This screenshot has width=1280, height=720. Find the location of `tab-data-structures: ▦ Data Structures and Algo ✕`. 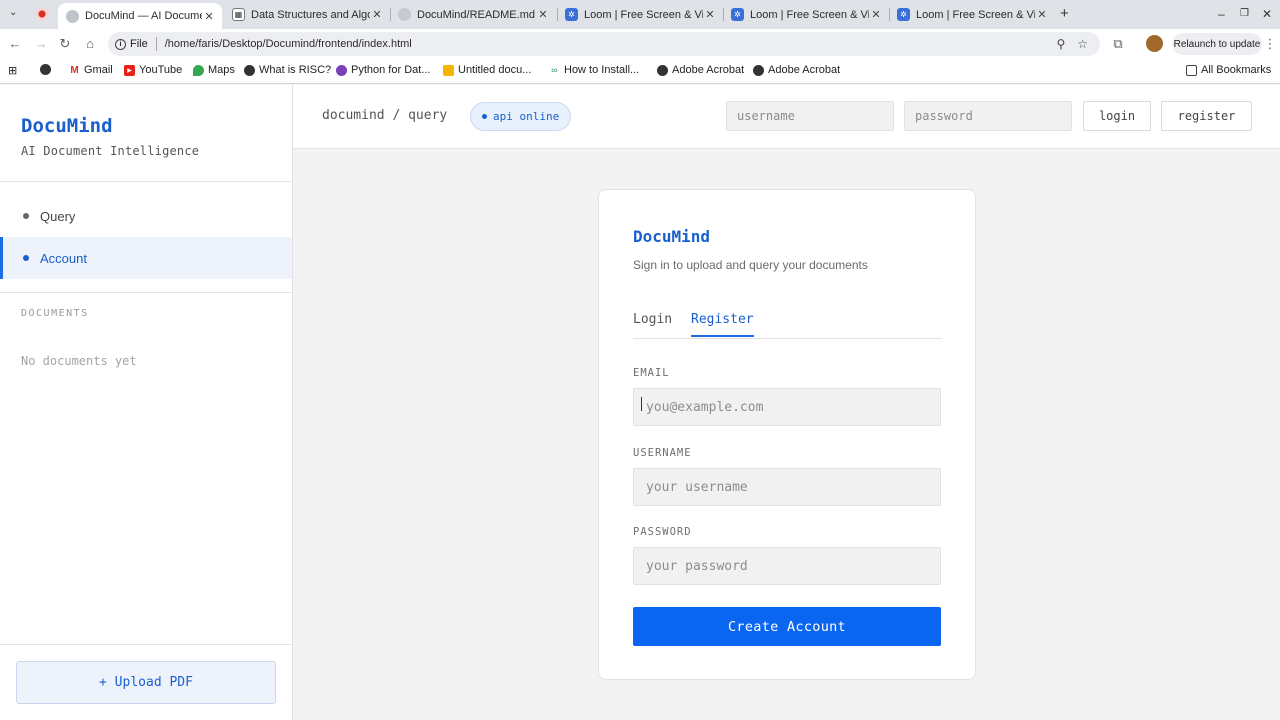

tab-data-structures: ▦ Data Structures and Algo ✕ is located at coordinates (308, 14).